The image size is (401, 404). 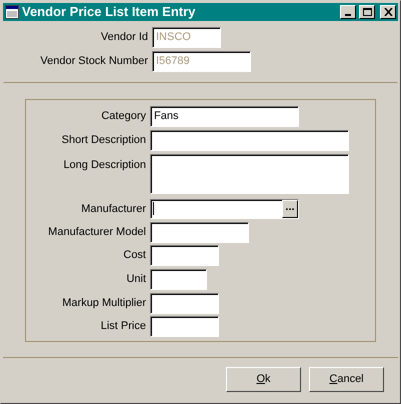 I want to click on dialog-button: Ok, so click(x=263, y=379).